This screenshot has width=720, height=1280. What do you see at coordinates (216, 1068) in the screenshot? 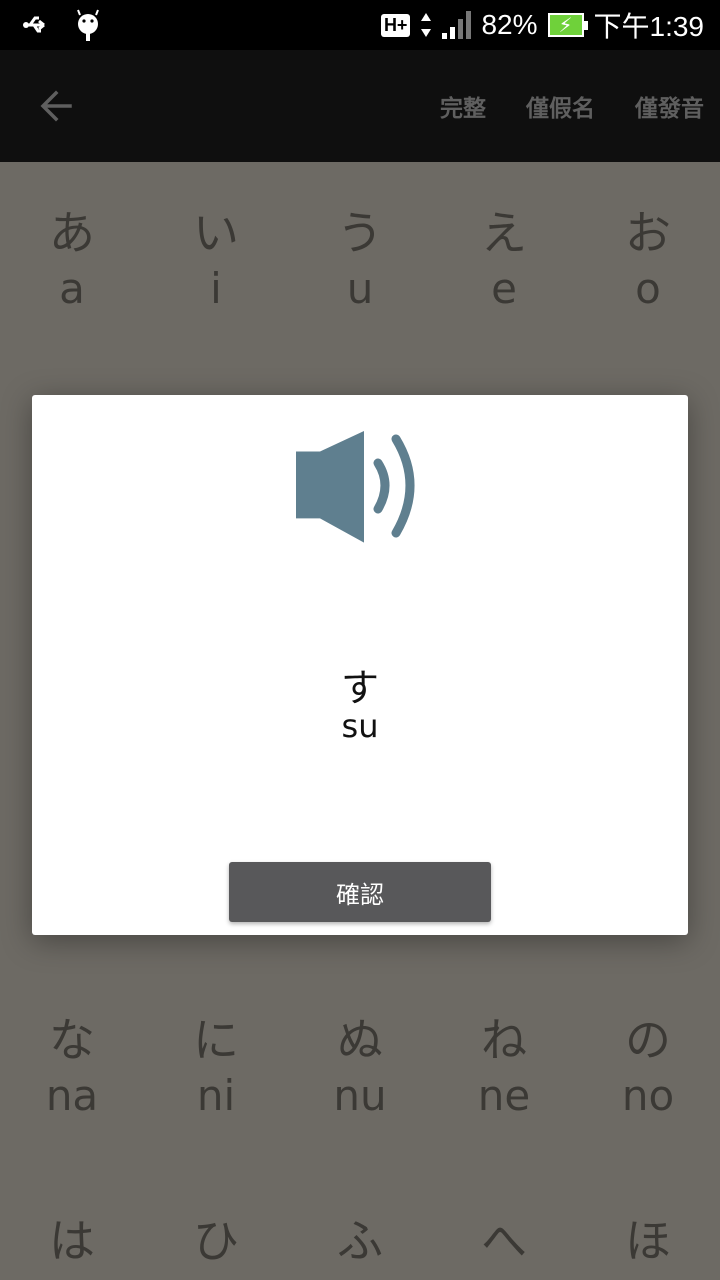
I see `kana-cell: に ni` at bounding box center [216, 1068].